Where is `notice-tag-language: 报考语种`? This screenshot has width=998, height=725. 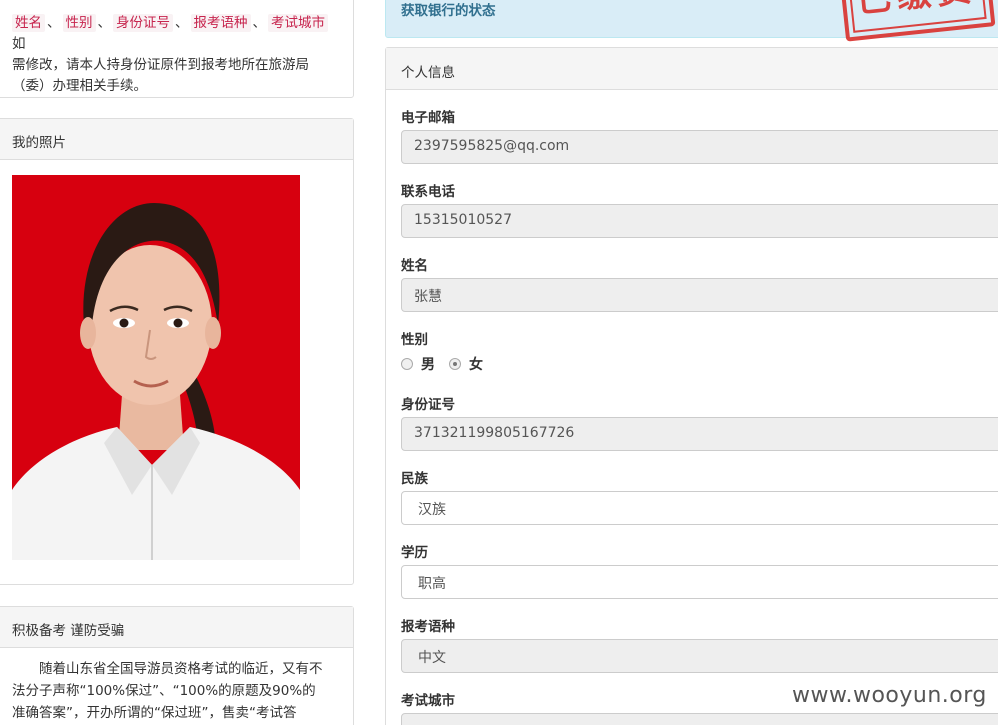 notice-tag-language: 报考语种 is located at coordinates (220, 23).